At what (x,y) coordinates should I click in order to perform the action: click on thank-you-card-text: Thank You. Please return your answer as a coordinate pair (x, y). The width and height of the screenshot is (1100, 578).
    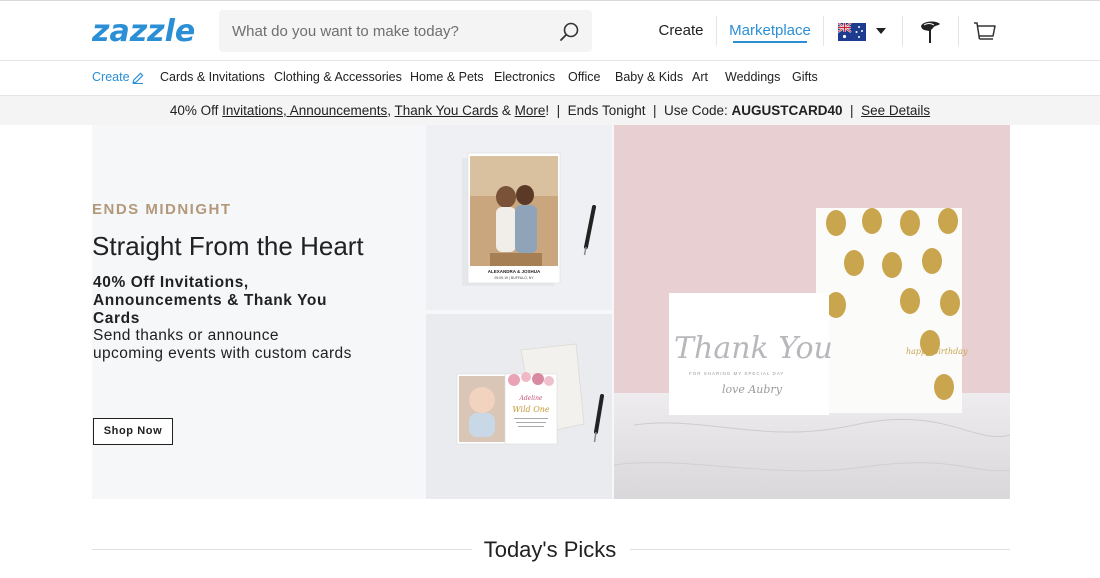
    Looking at the image, I should click on (753, 348).